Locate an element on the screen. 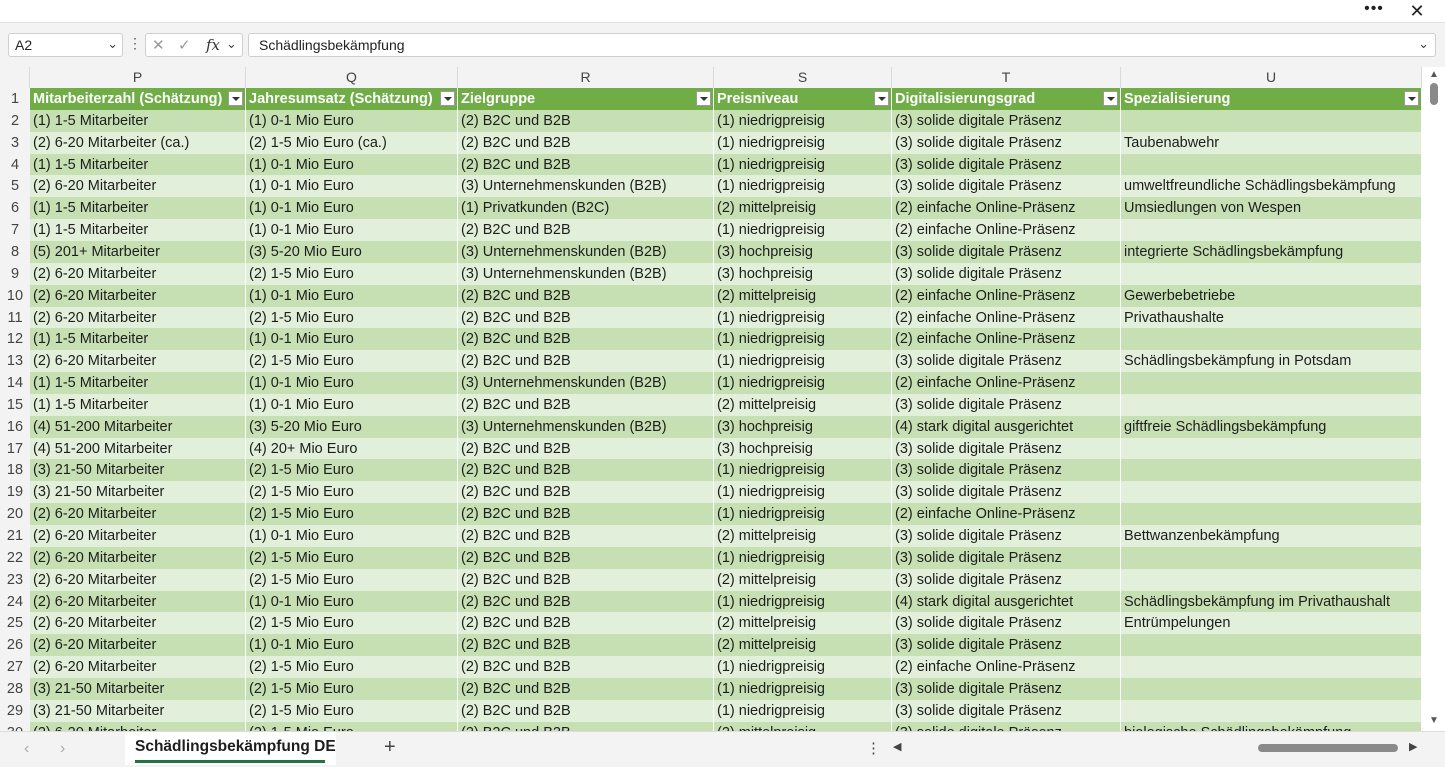 Image resolution: width=1445 pixels, height=767 pixels. close-button: ✕ is located at coordinates (1417, 11).